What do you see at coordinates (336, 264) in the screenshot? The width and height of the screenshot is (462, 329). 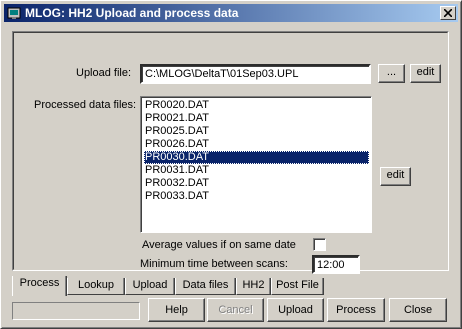 I see `min-time-input: 12:00` at bounding box center [336, 264].